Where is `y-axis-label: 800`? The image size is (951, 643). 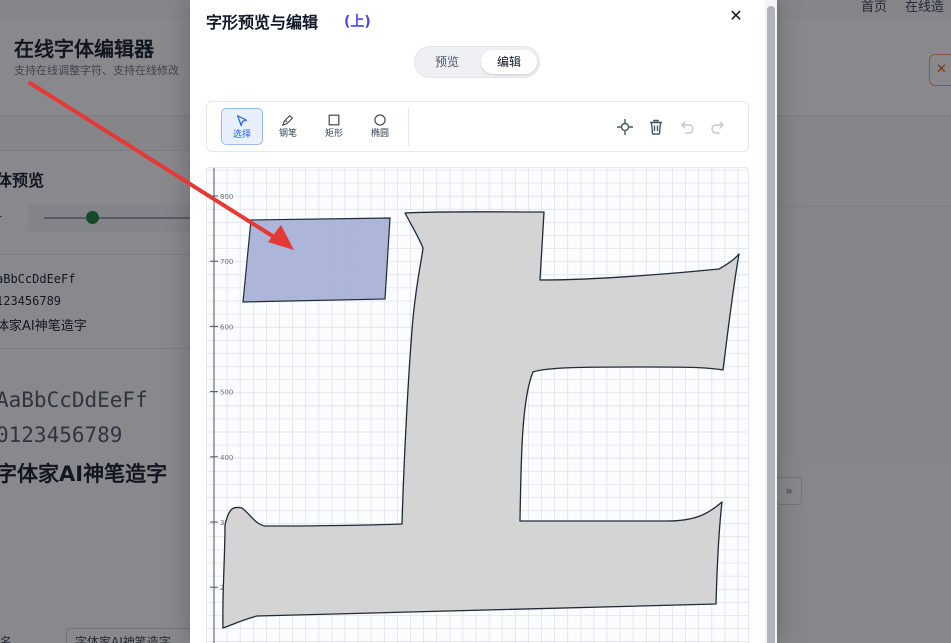
y-axis-label: 800 is located at coordinates (226, 197).